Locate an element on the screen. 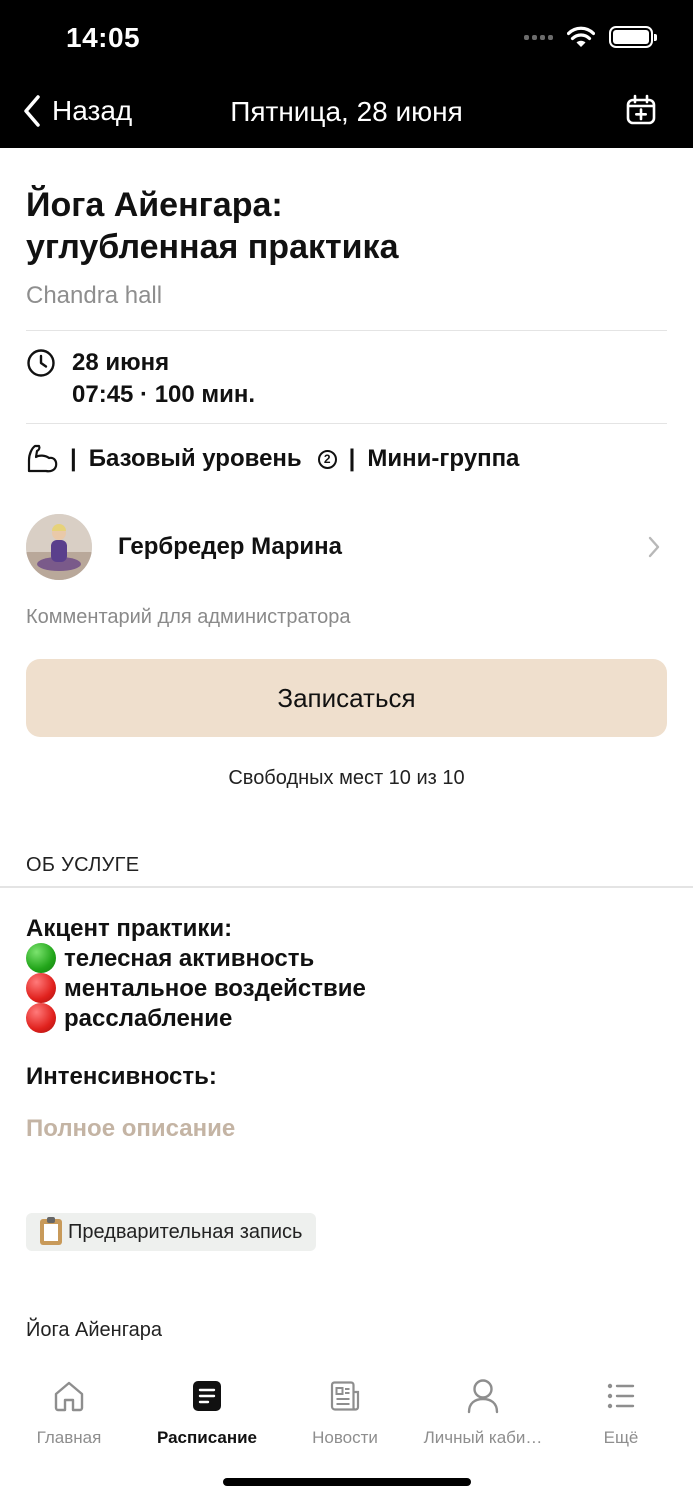 The width and height of the screenshot is (693, 1500). status-time: 14:05 is located at coordinates (103, 37).